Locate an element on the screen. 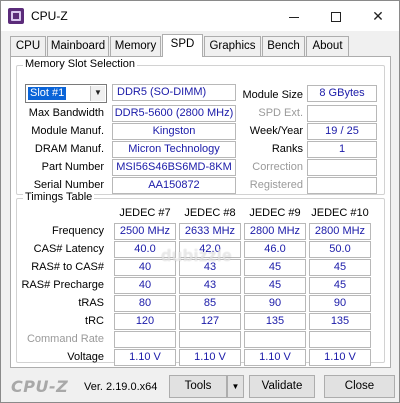 This screenshot has width=400, height=403. timing-cell: 120 is located at coordinates (145, 321).